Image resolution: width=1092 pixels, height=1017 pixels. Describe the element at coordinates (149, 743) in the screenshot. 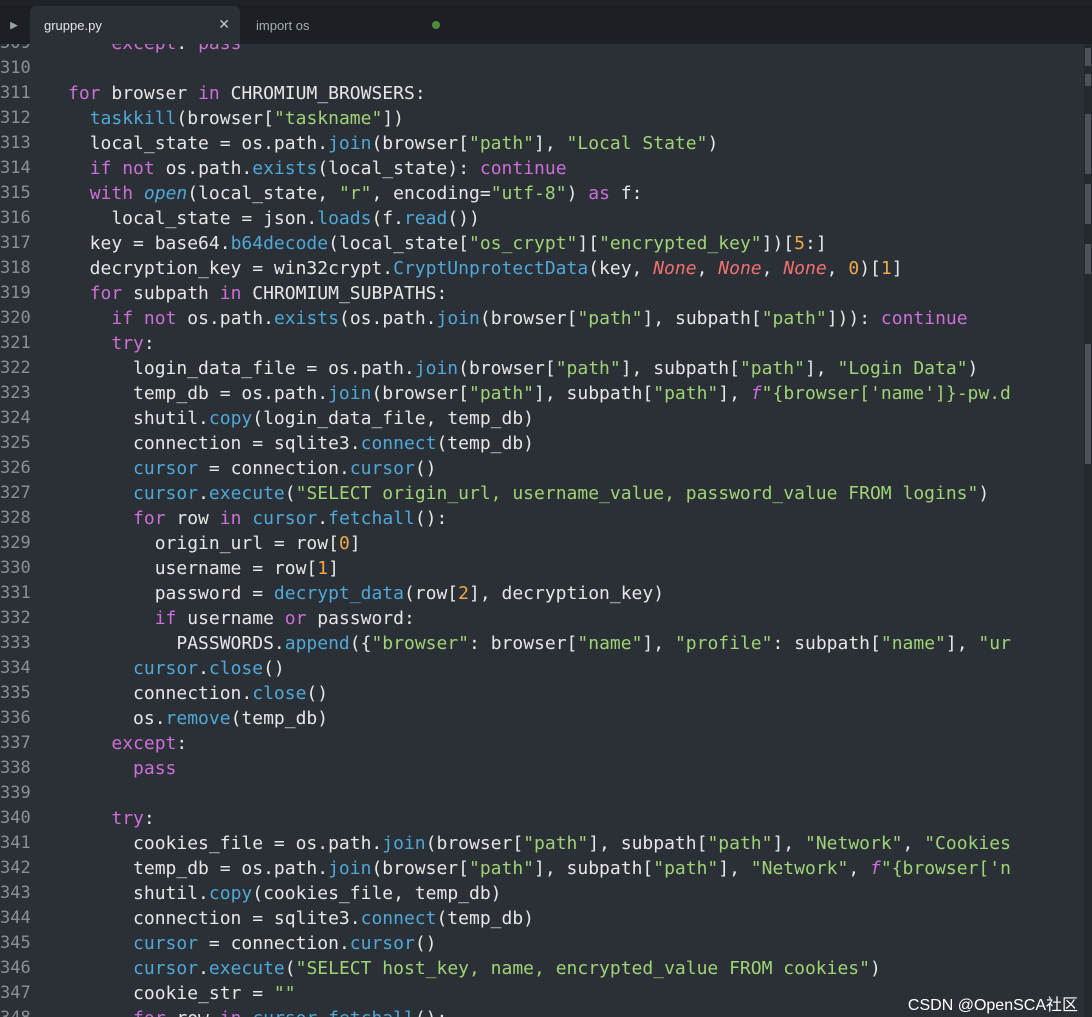

I see `code-text: except:` at that location.